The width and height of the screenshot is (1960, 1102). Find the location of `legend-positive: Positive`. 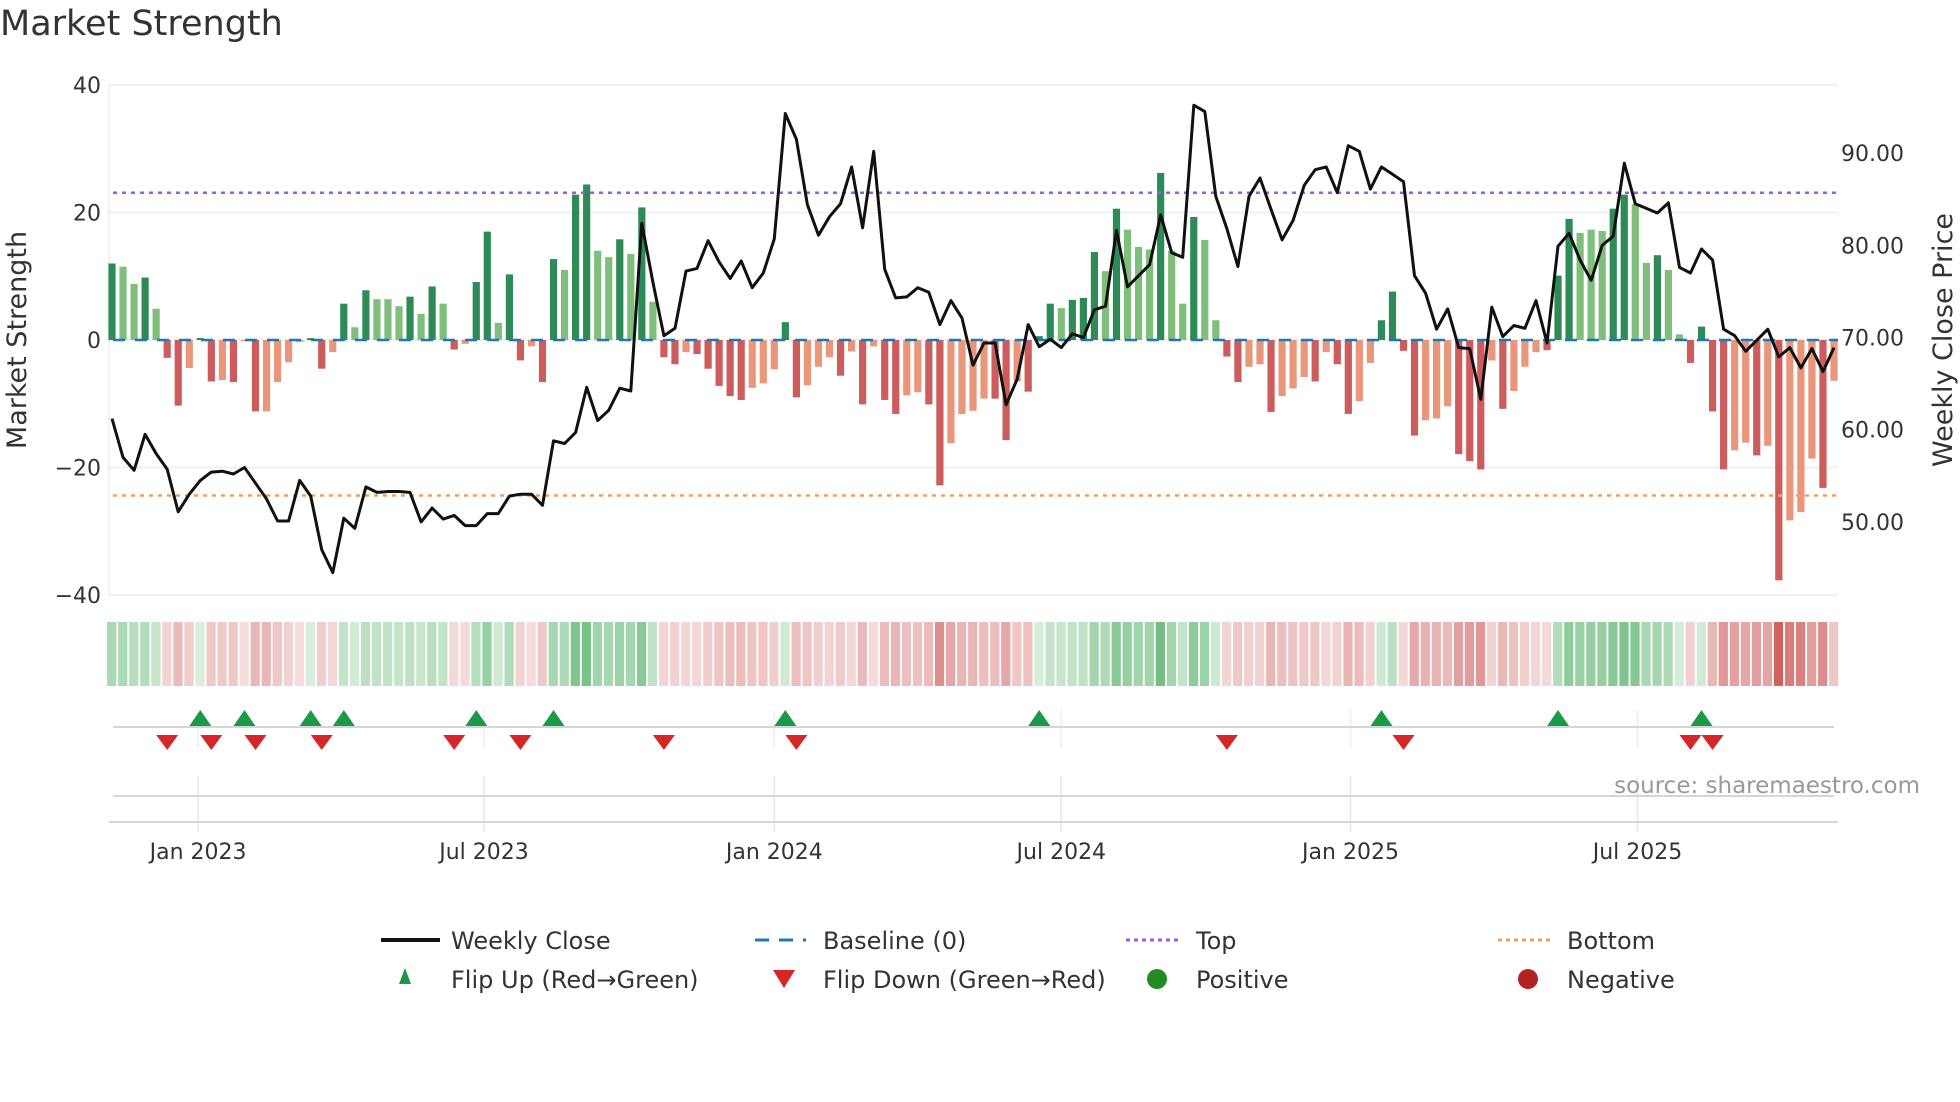

legend-positive: Positive is located at coordinates (1242, 980).